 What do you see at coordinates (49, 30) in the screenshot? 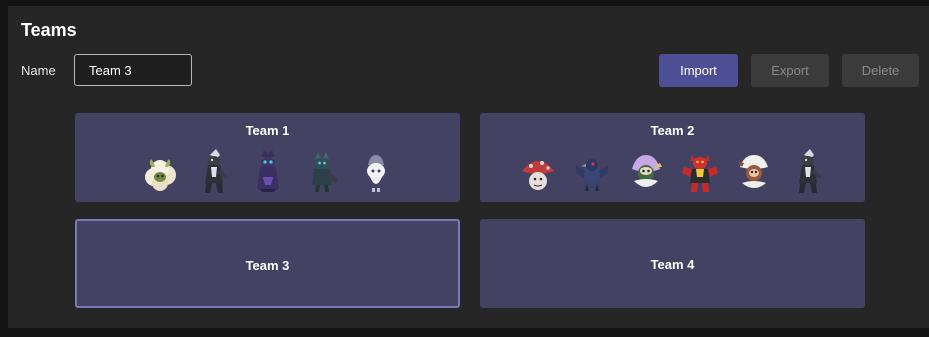
I see `page-title: Teams` at bounding box center [49, 30].